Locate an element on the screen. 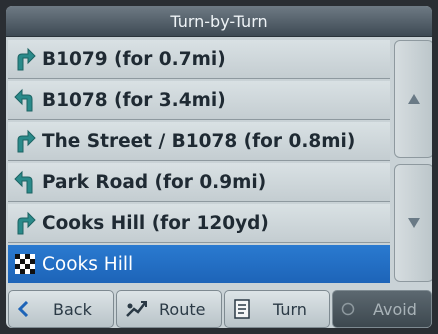 The image size is (438, 334). list-item: B1078 (for 3.4mi) is located at coordinates (199, 100).